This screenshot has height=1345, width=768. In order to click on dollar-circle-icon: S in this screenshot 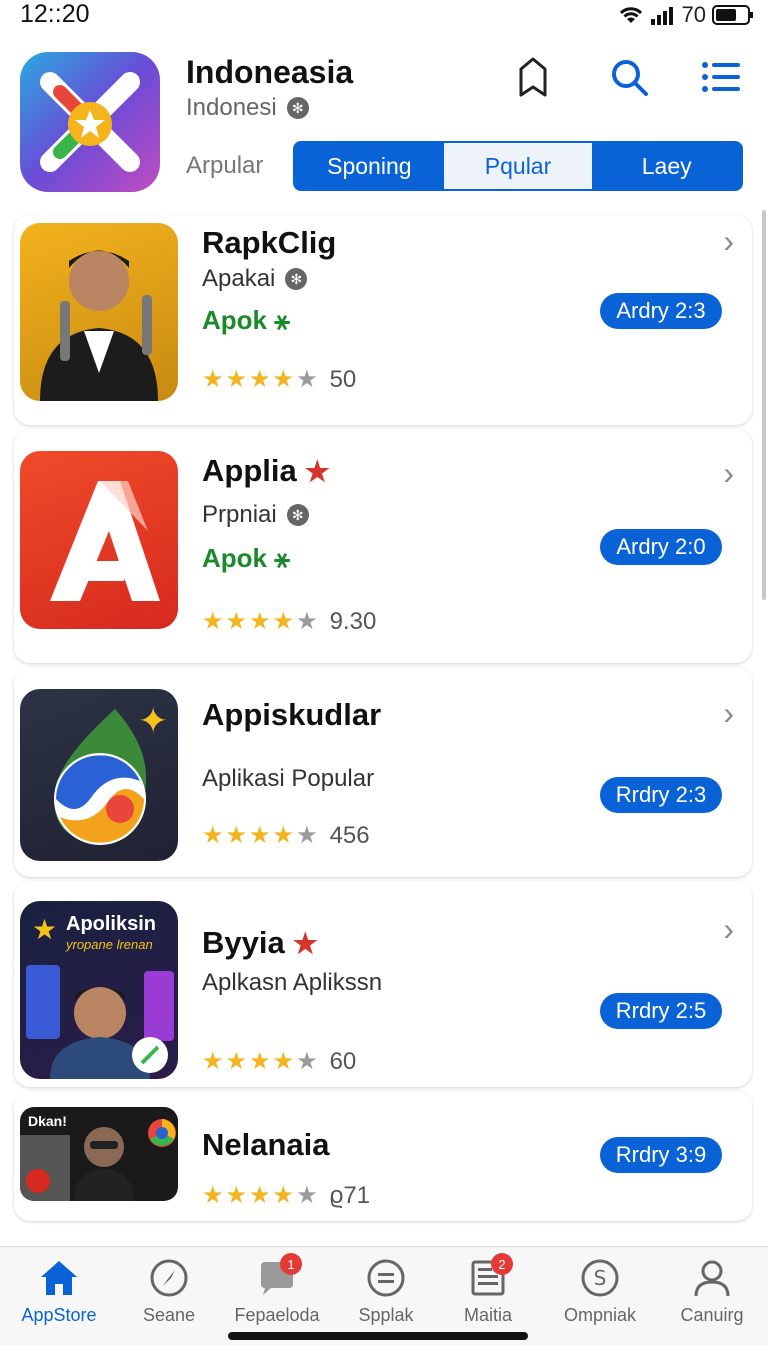, I will do `click(600, 1278)`.